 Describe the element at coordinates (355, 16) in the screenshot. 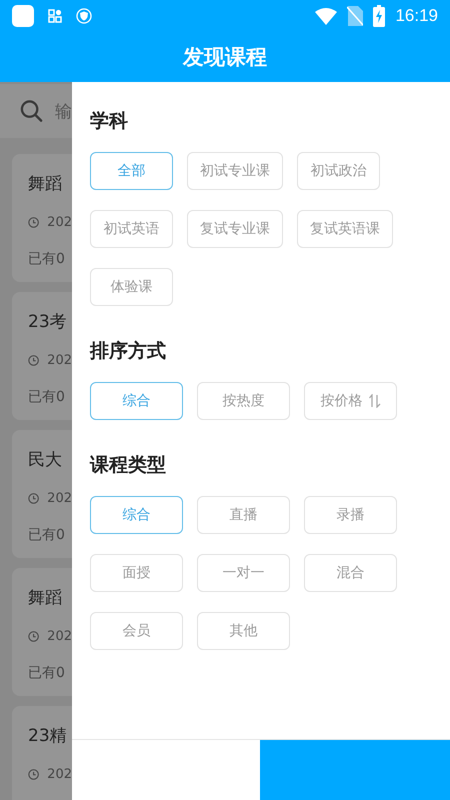

I see `no-sim-icon` at that location.